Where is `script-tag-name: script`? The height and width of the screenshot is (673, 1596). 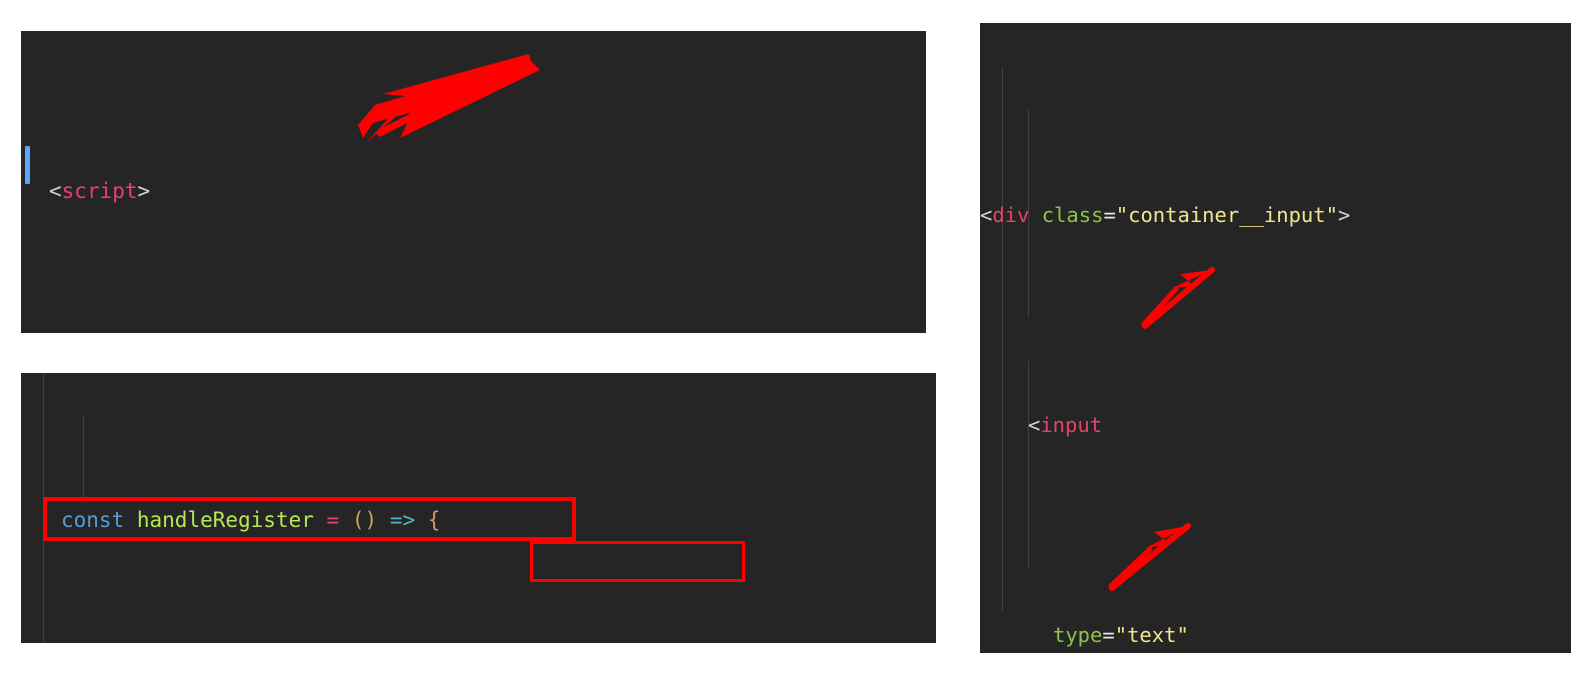
script-tag-name: script is located at coordinates (99, 191).